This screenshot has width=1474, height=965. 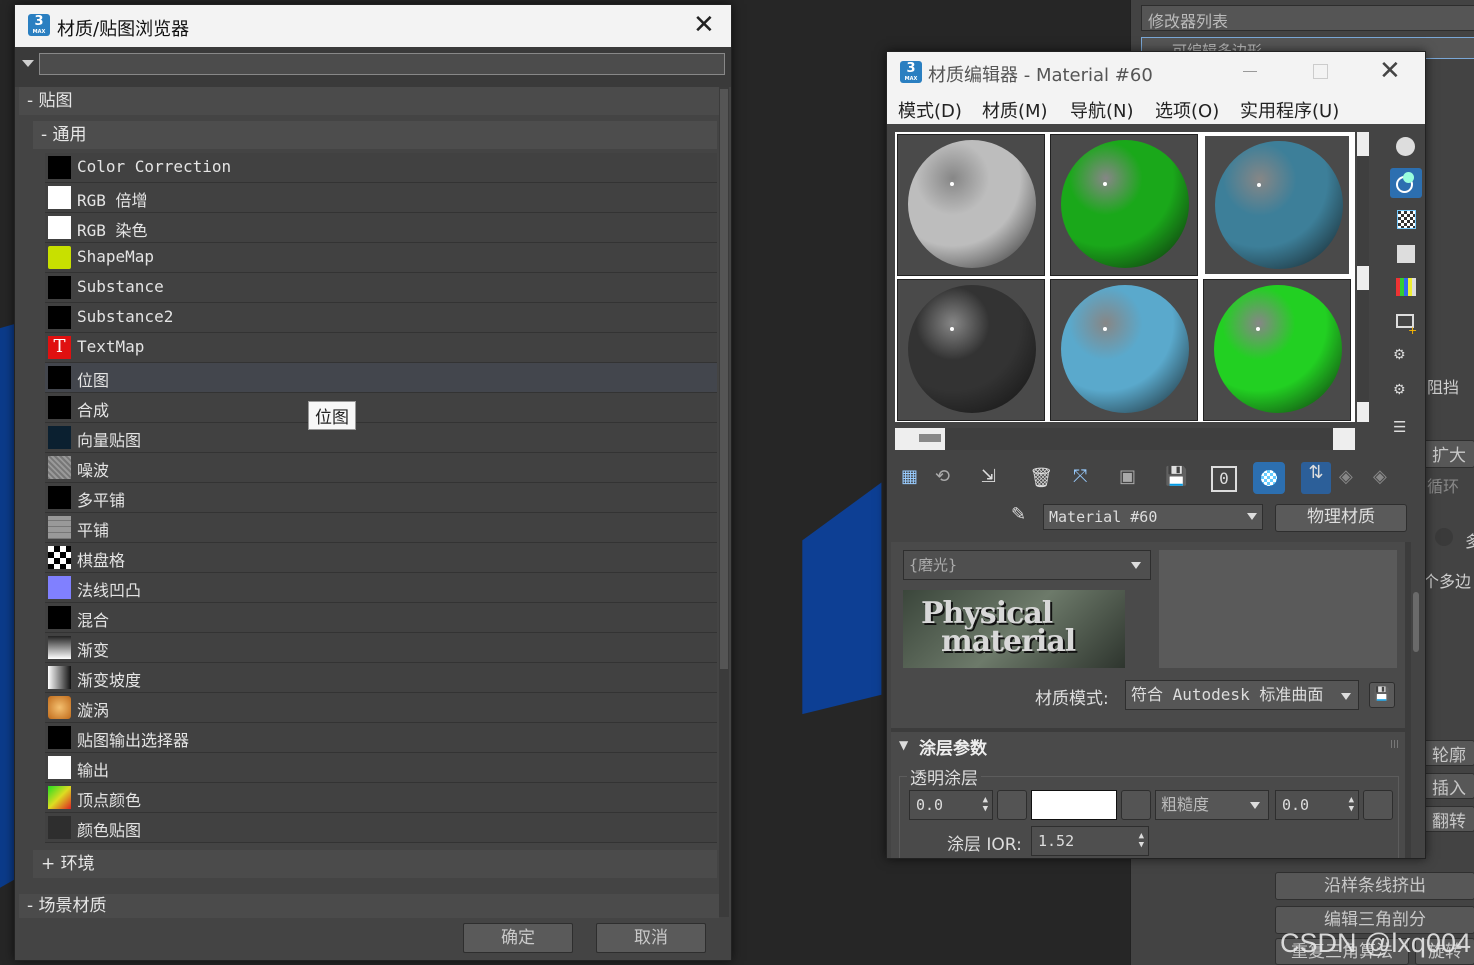 What do you see at coordinates (1307, 18) in the screenshot?
I see `modifier-list-dropdown: 修改器列表` at bounding box center [1307, 18].